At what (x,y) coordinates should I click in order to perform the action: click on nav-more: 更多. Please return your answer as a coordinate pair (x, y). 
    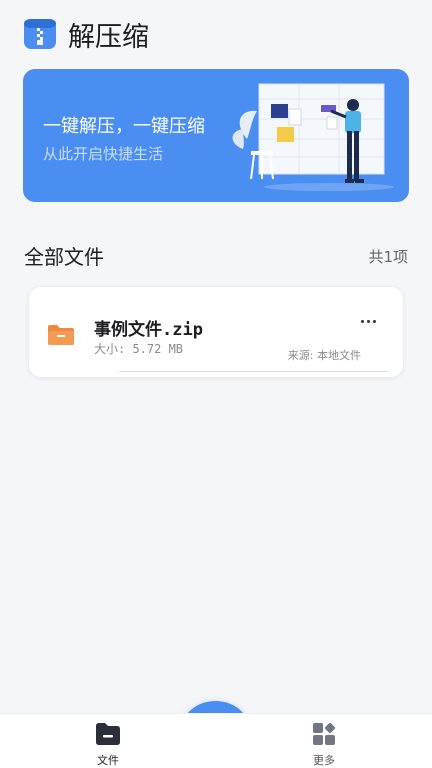
    Looking at the image, I should click on (324, 745).